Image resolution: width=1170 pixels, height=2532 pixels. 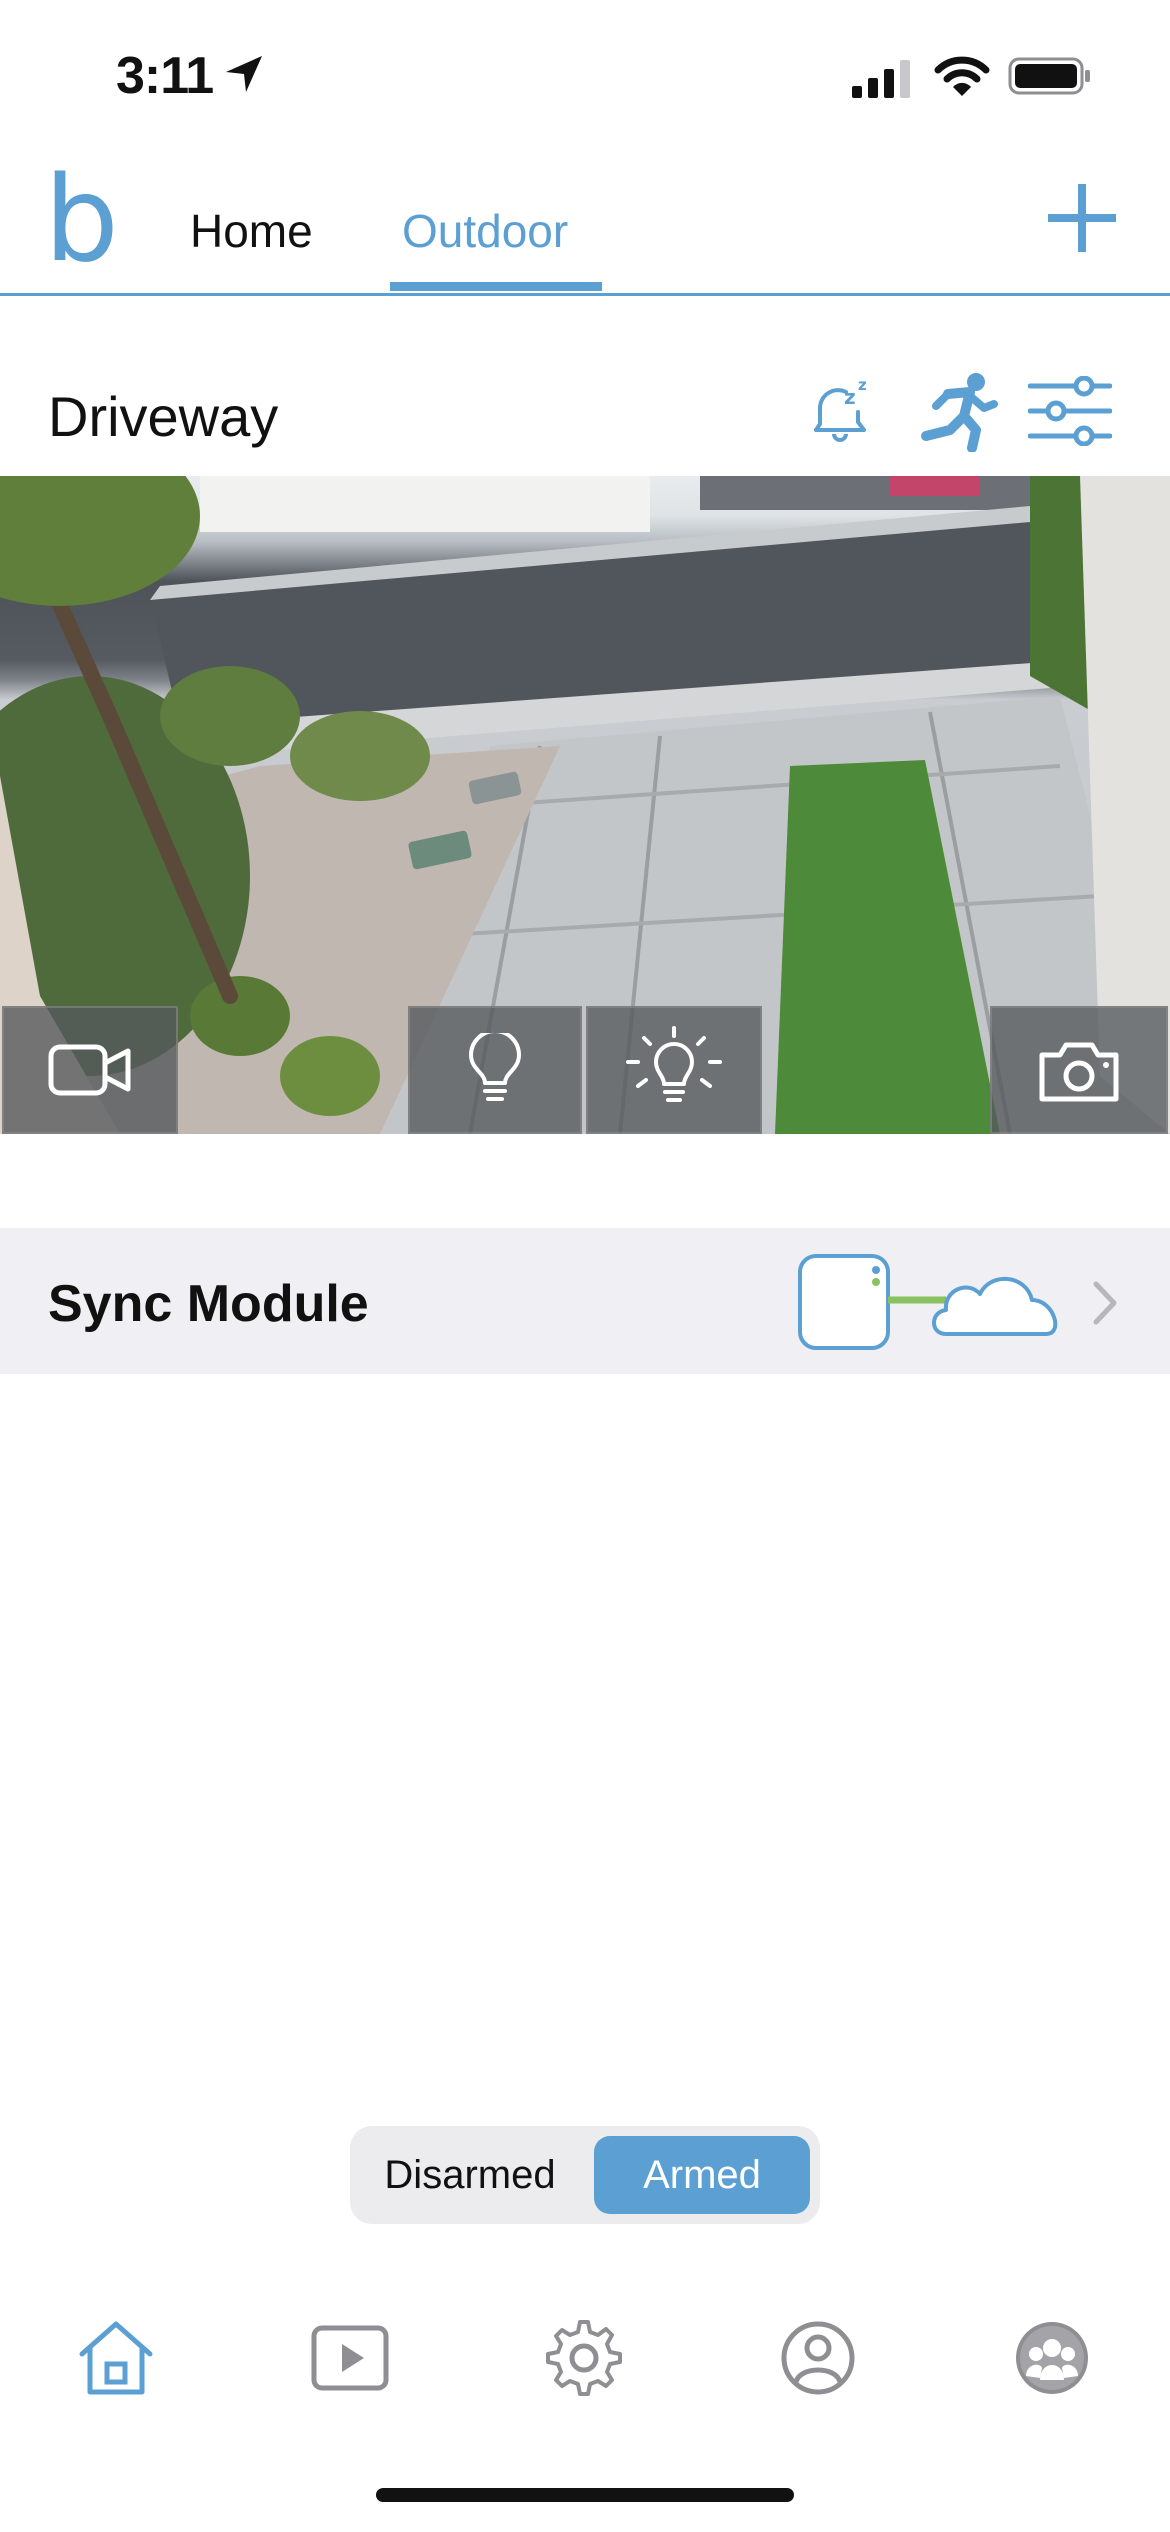 I want to click on cellular-signal-icon, so click(x=881, y=79).